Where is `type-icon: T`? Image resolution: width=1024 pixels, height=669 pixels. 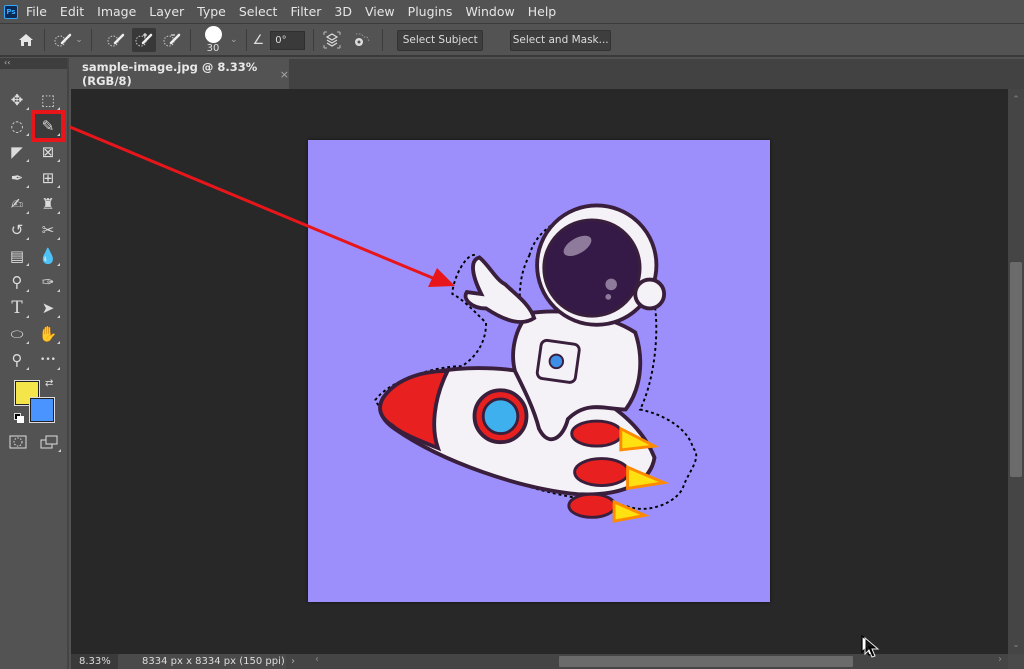 type-icon: T is located at coordinates (17, 308).